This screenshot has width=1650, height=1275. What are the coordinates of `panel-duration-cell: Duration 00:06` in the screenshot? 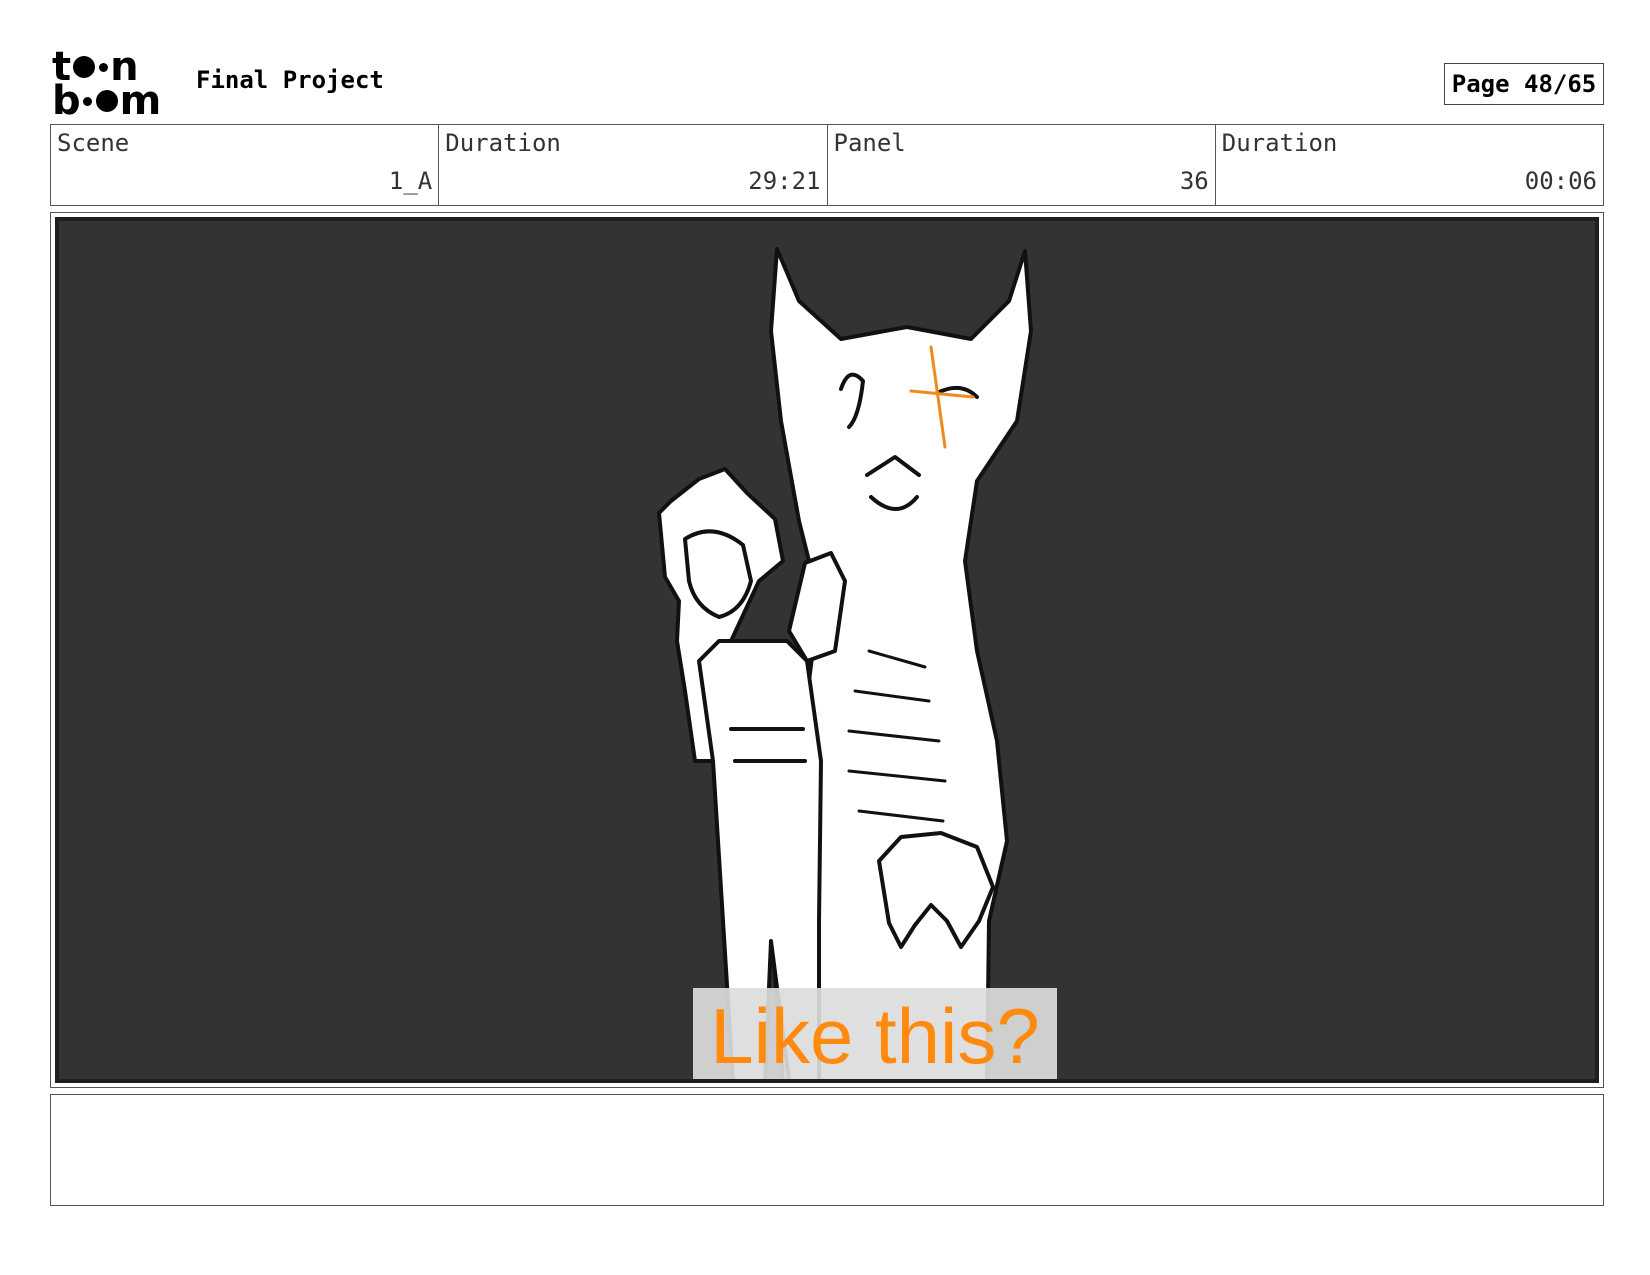 It's located at (1409, 165).